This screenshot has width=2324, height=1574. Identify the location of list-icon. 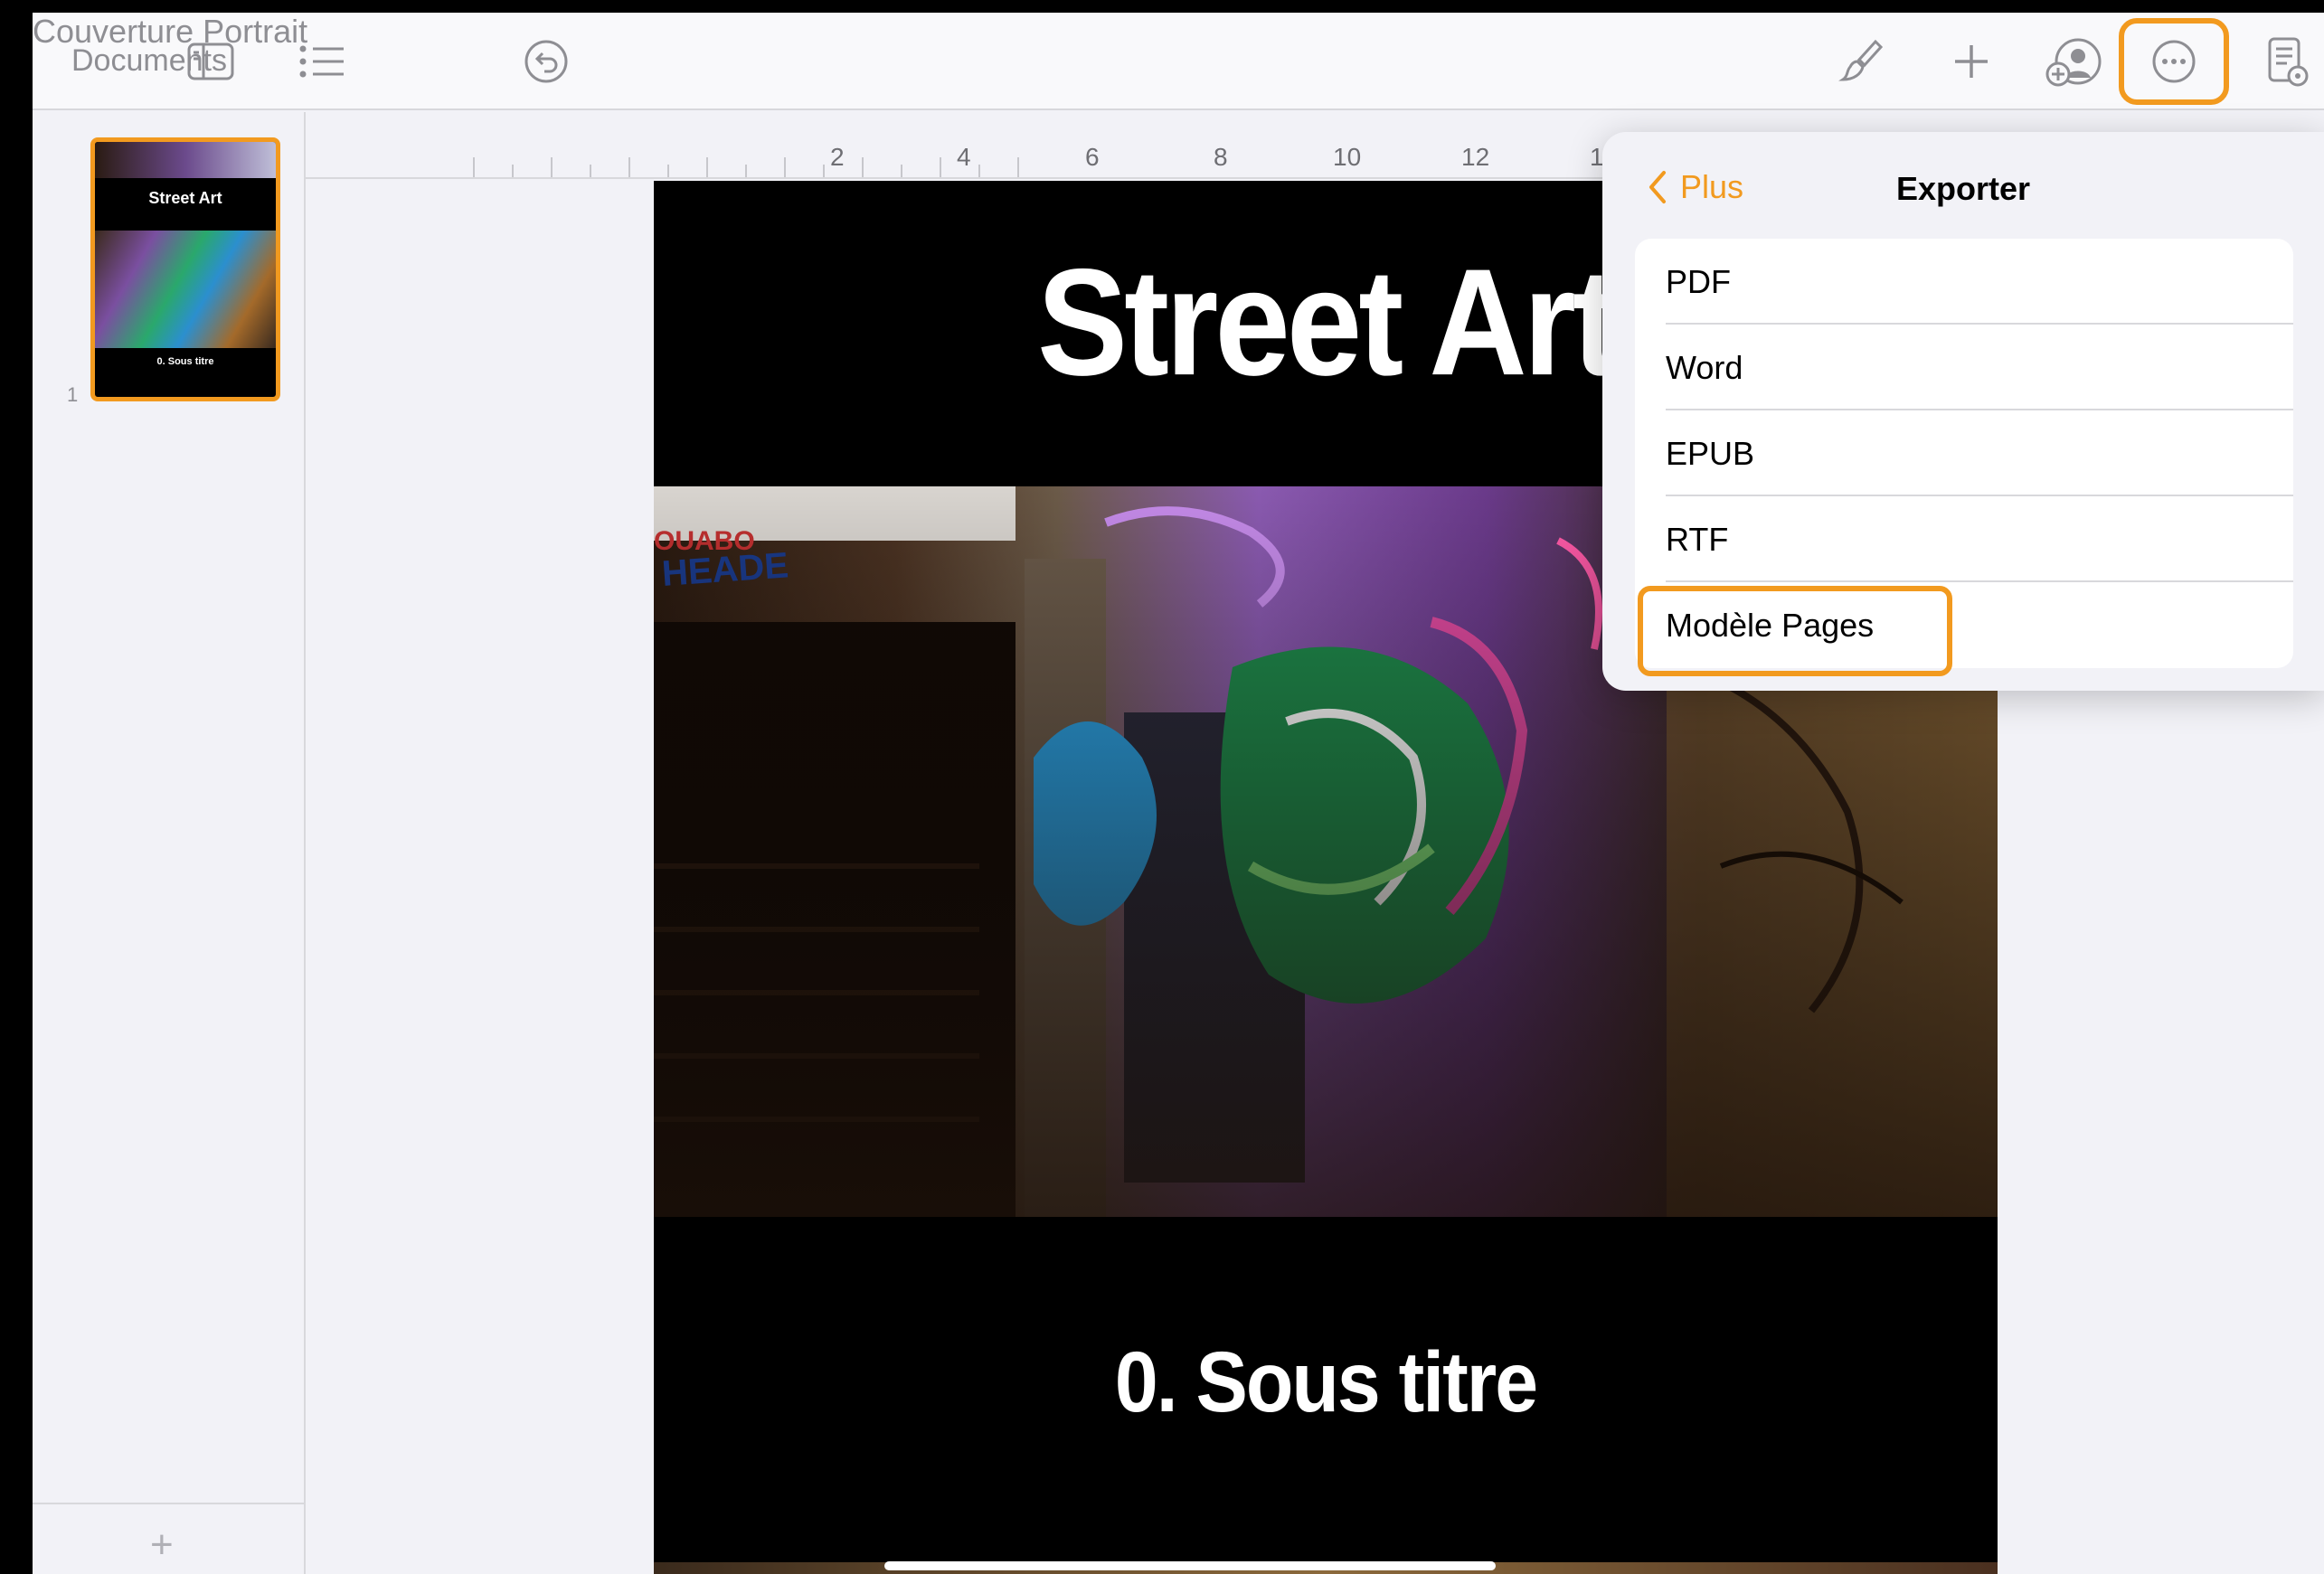
(322, 61).